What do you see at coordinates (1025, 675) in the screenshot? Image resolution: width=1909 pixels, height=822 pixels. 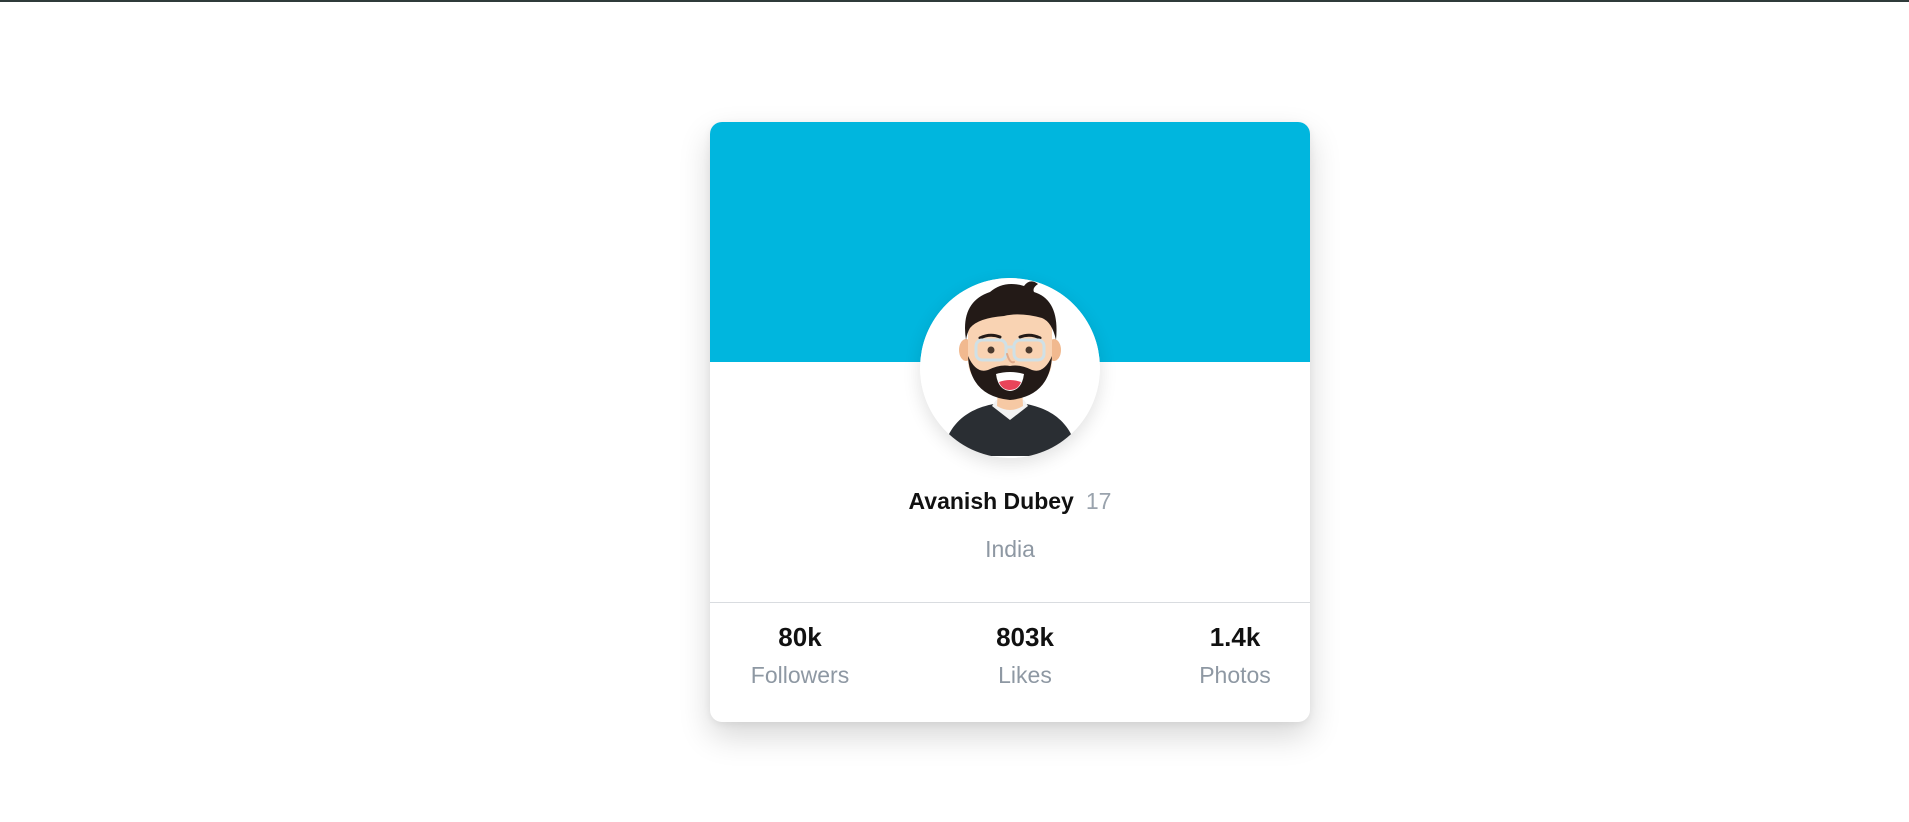 I see `stat-label: Likes` at bounding box center [1025, 675].